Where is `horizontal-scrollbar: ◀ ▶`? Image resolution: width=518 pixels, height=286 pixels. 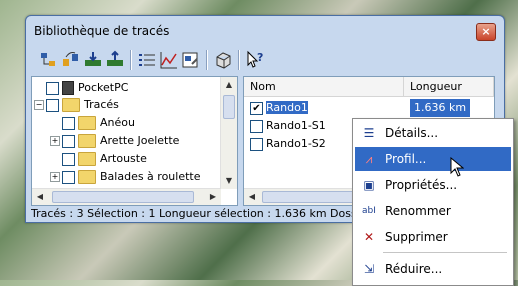 horizontal-scrollbar: ◀ ▶ is located at coordinates (126, 196).